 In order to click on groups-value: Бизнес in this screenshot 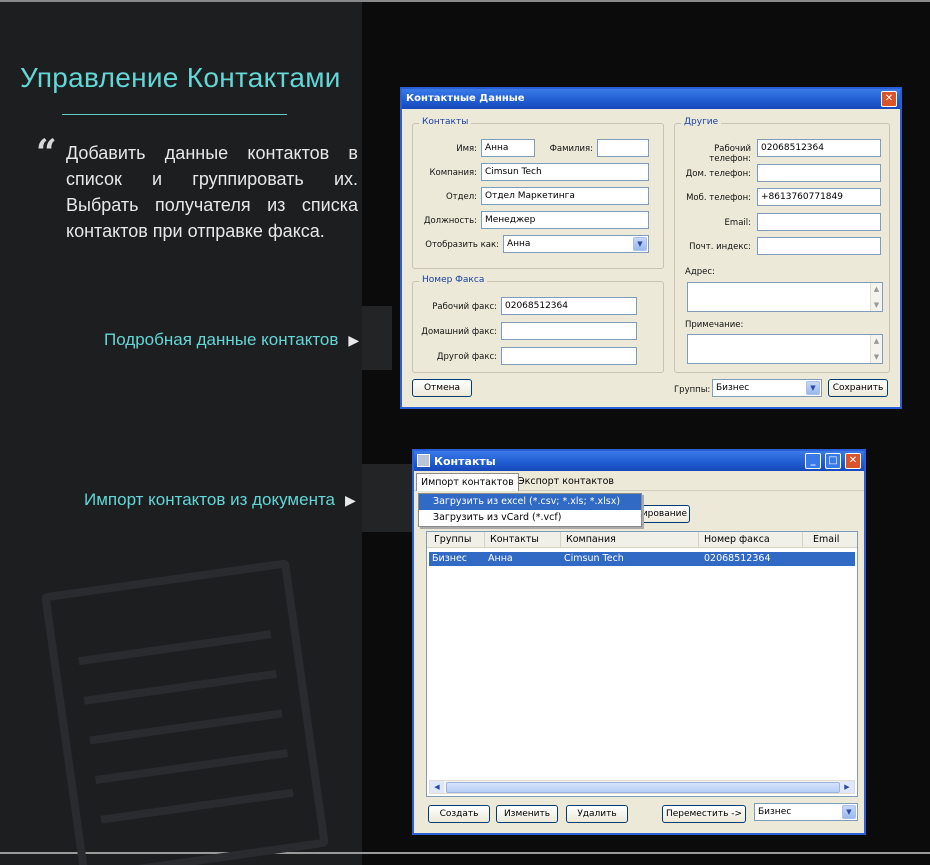, I will do `click(733, 388)`.